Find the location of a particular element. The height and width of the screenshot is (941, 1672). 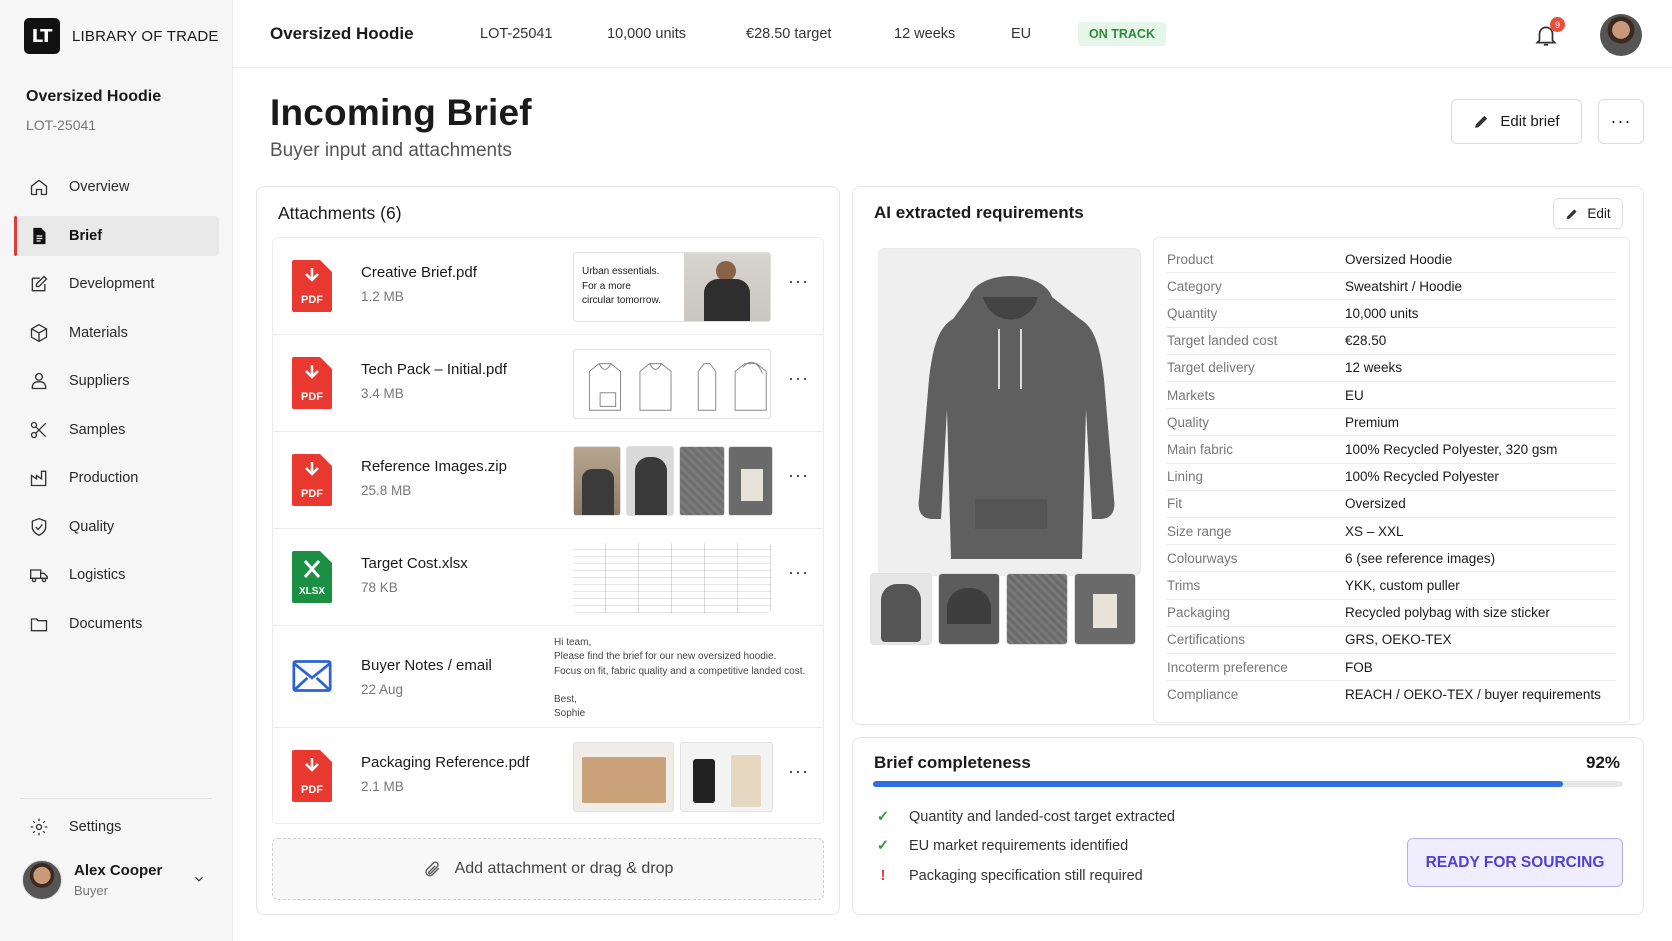

page-title: Incoming Brief is located at coordinates (401, 112).